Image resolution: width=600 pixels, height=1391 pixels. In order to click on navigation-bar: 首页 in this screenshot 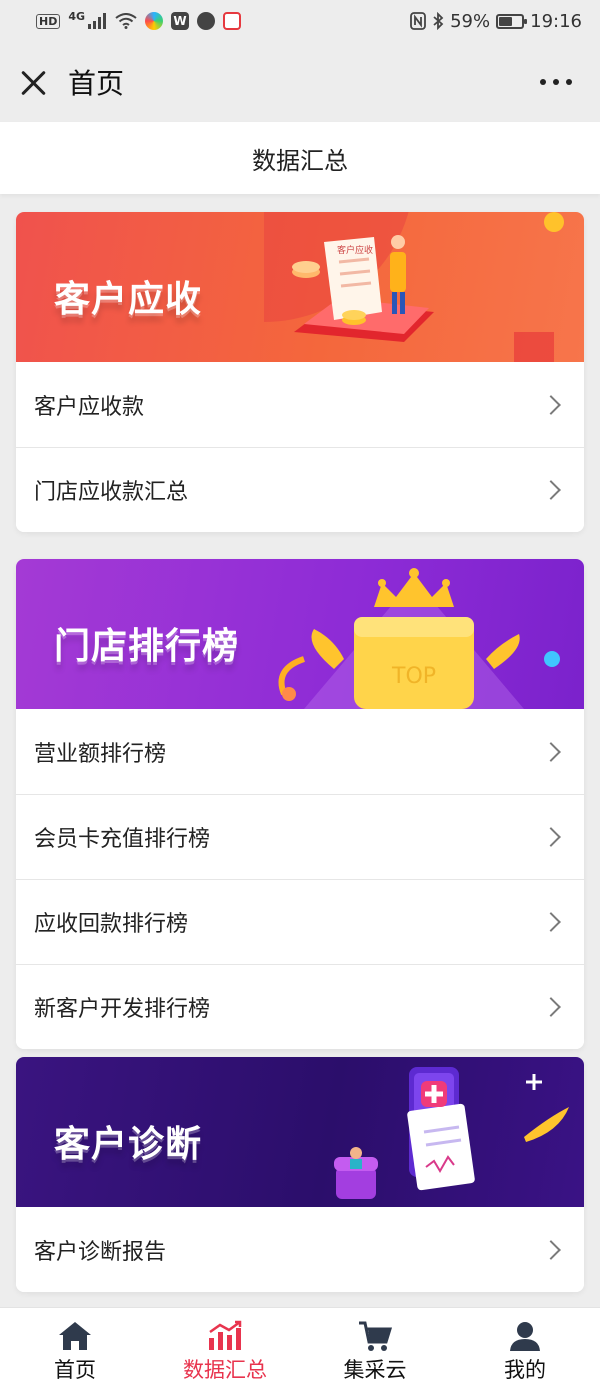, I will do `click(300, 82)`.